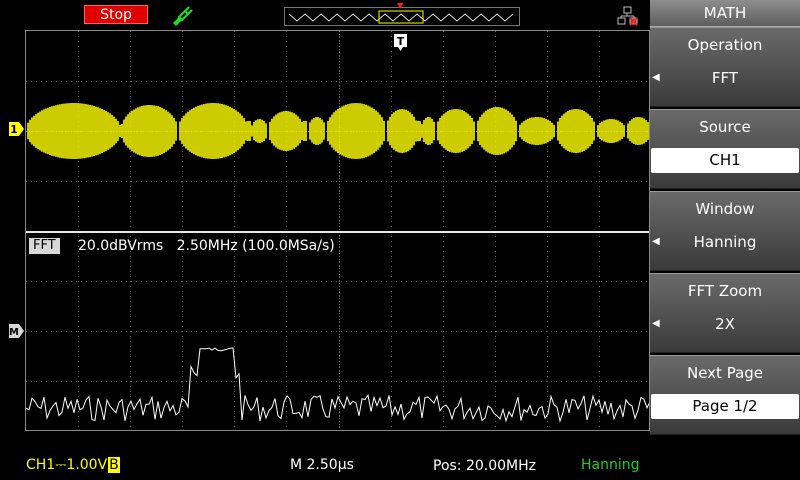 The height and width of the screenshot is (480, 800). What do you see at coordinates (44, 246) in the screenshot?
I see `fft-label: FFT` at bounding box center [44, 246].